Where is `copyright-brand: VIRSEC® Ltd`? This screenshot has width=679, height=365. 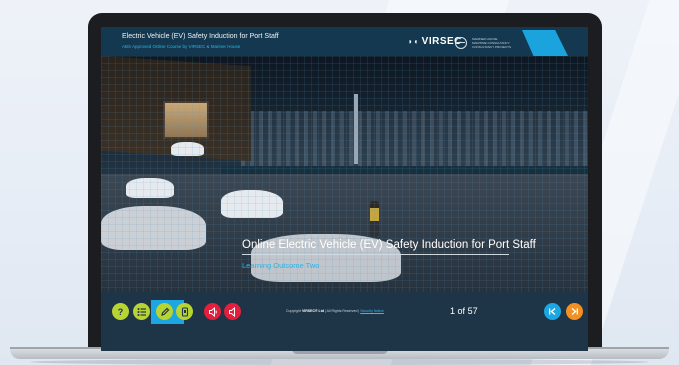 copyright-brand: VIRSEC® Ltd is located at coordinates (312, 311).